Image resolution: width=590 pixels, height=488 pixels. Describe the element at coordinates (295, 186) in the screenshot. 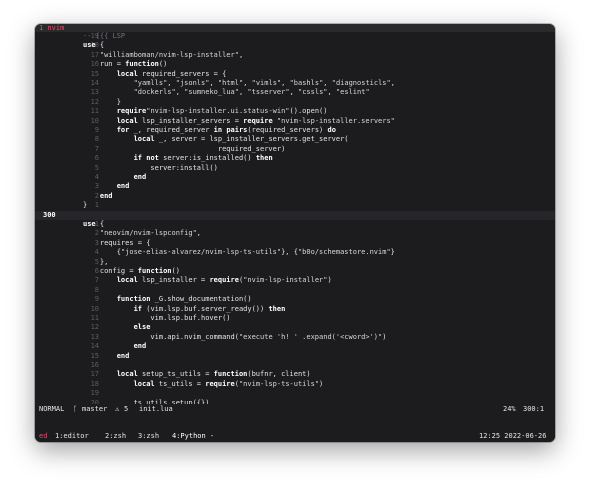

I see `code-line: 3 end` at that location.